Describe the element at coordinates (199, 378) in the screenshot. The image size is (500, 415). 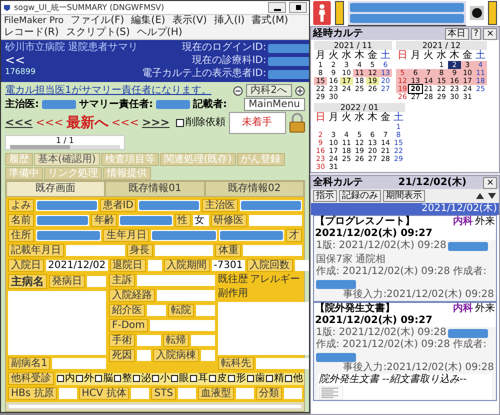
I see `checkbox: 耳` at that location.